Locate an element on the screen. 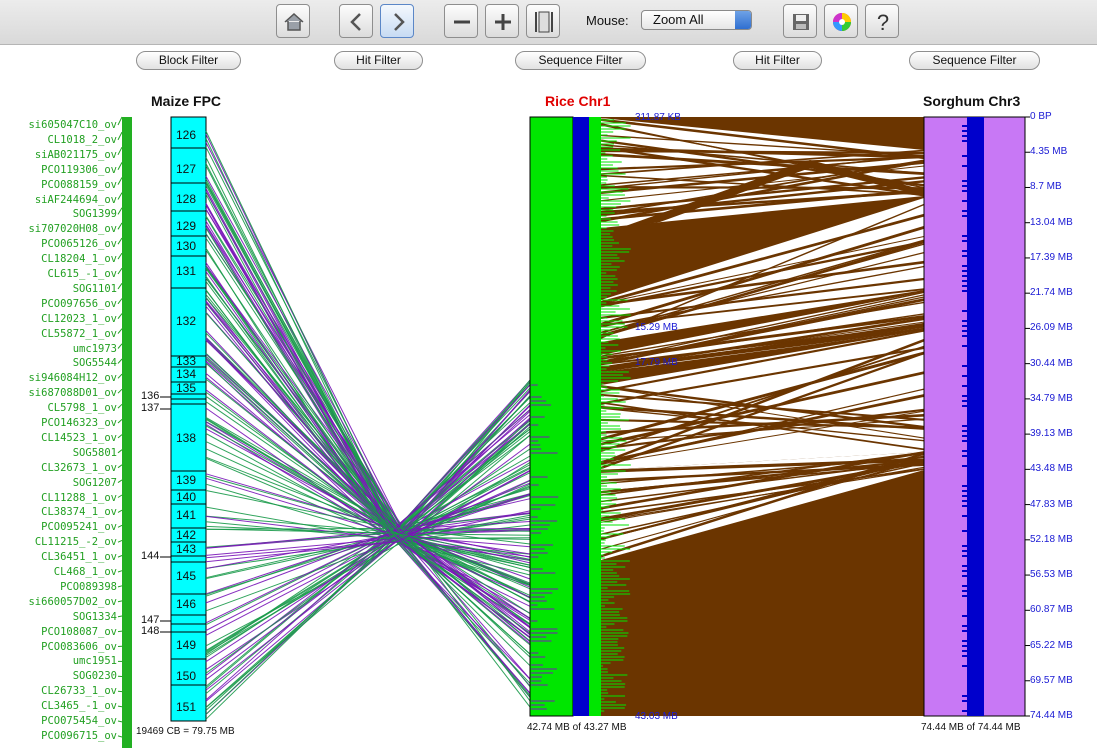 This screenshot has width=1097, height=748. marker-label: CL3465_-1_ov is located at coordinates (79, 706).